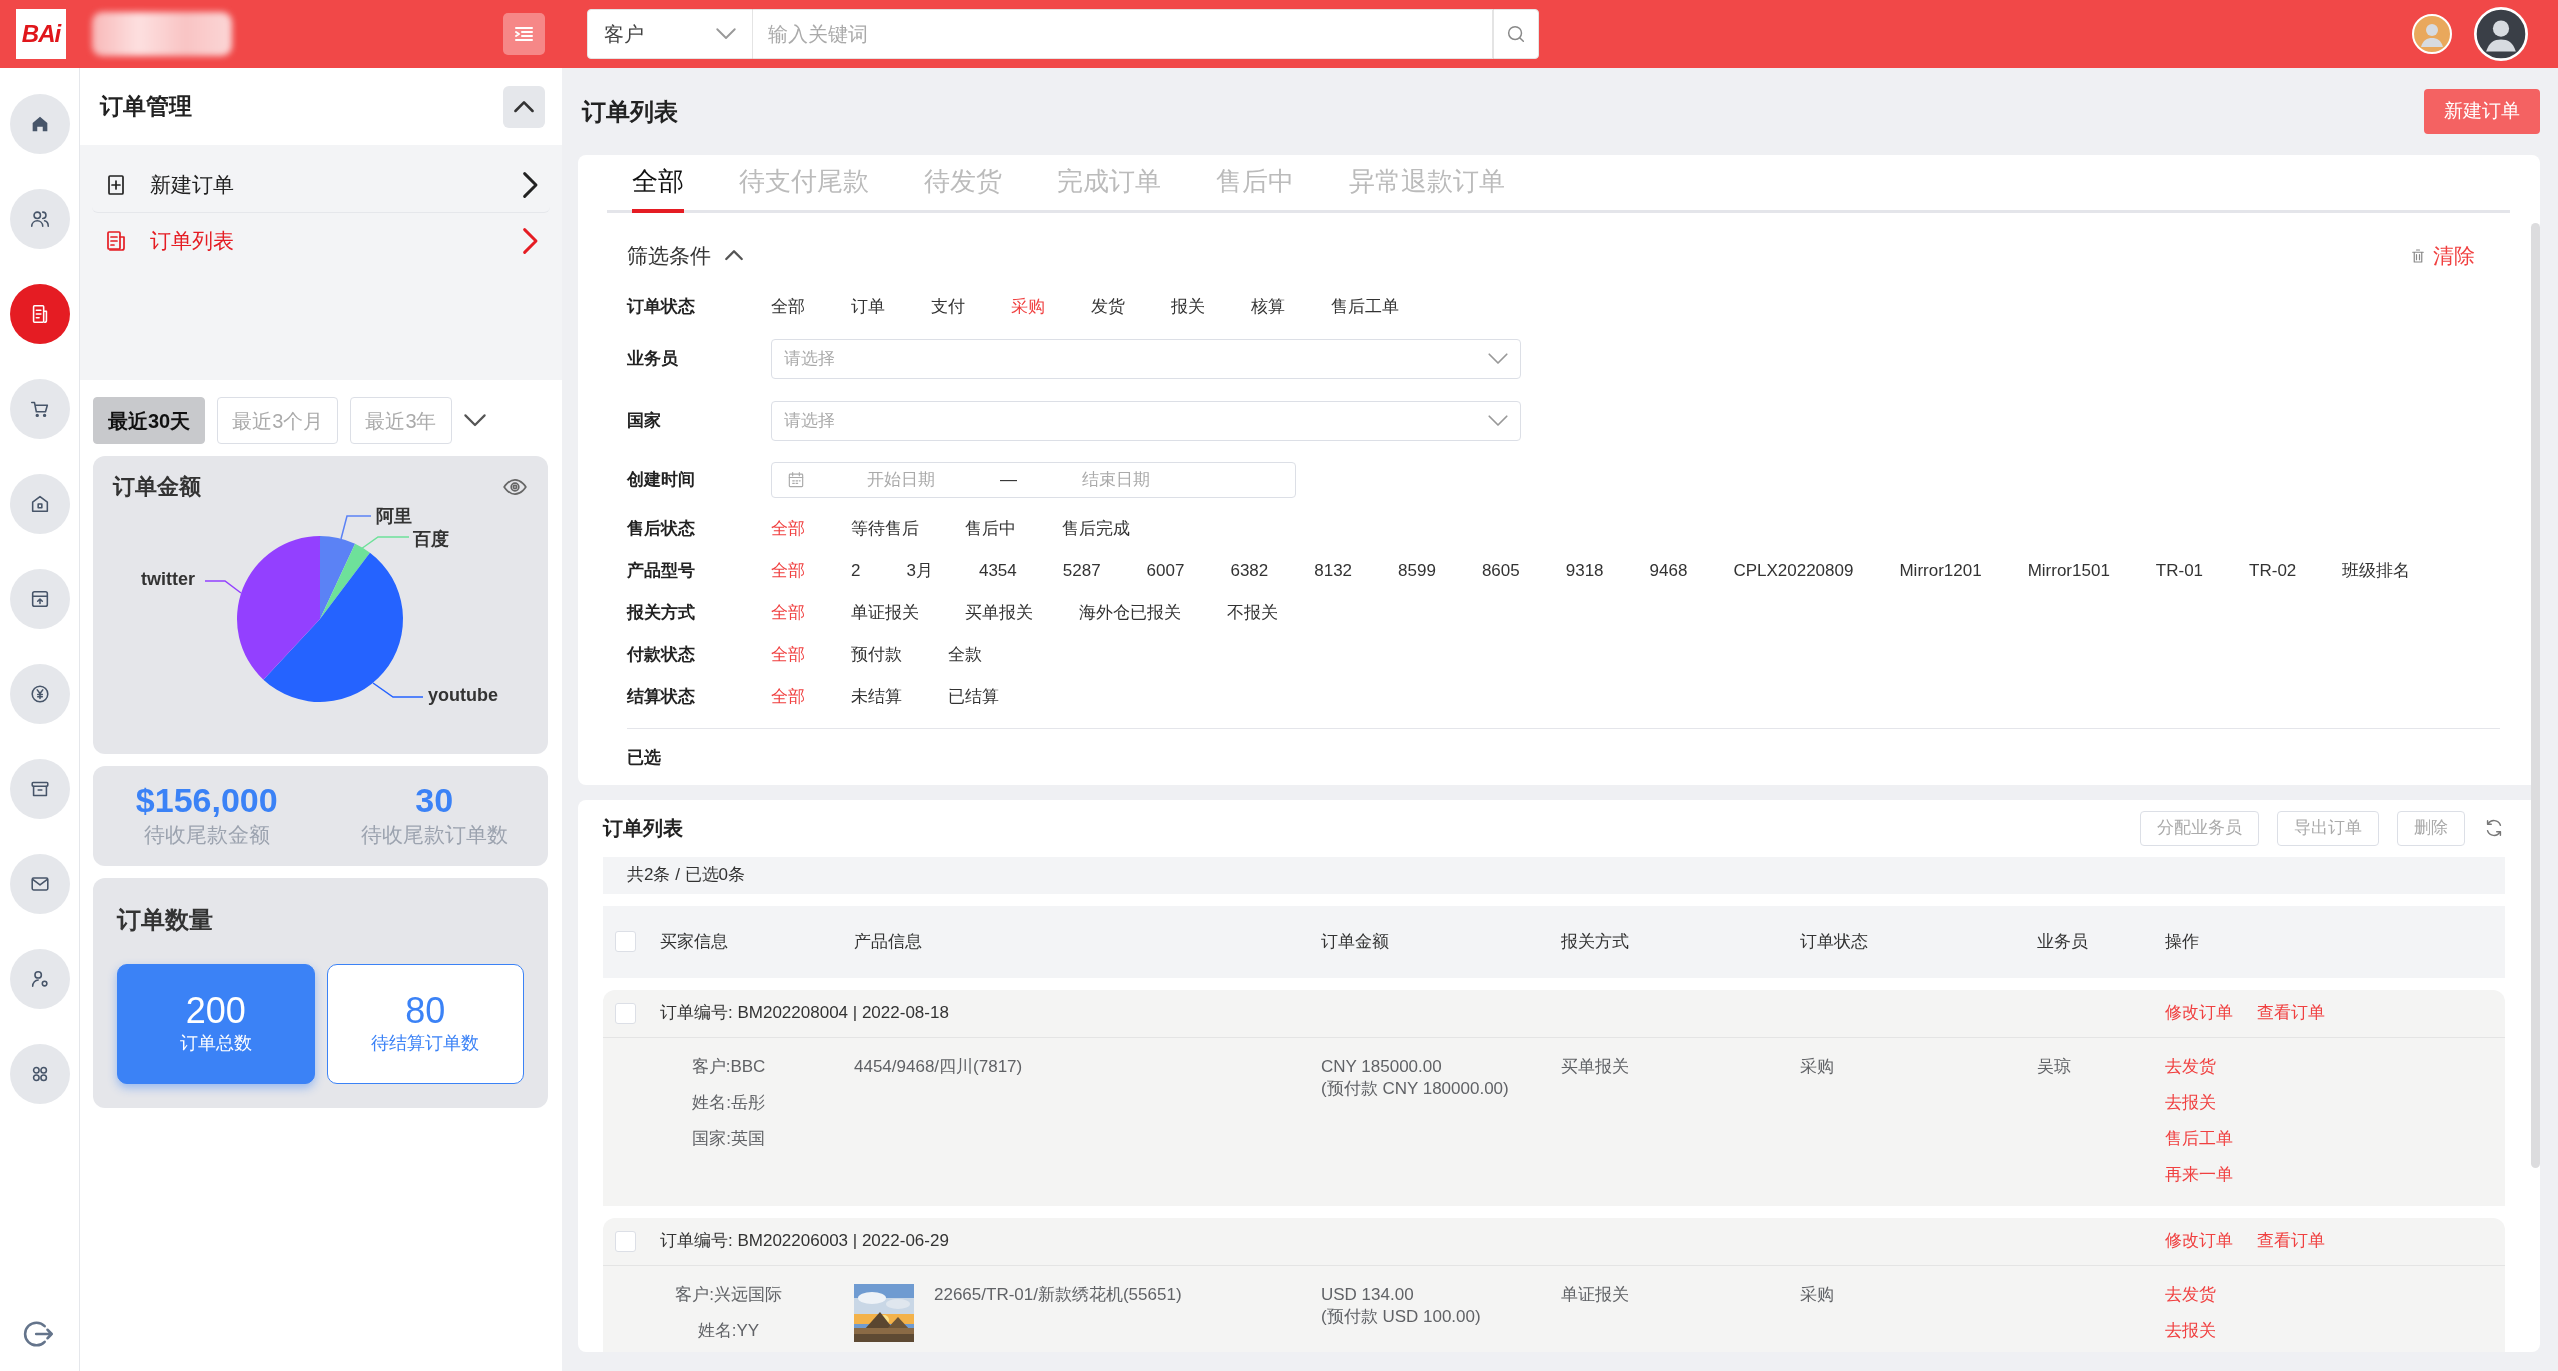 The image size is (2558, 1371). I want to click on filter-label: 国家, so click(644, 421).